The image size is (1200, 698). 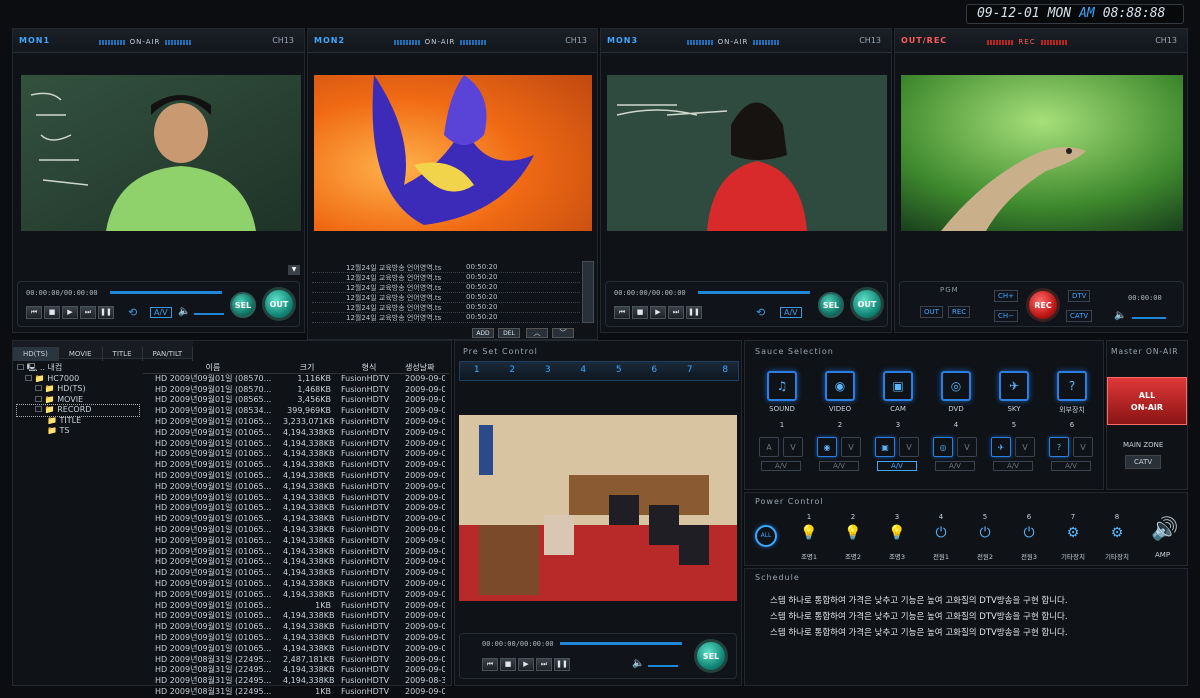 What do you see at coordinates (1149, 318) in the screenshot?
I see `outrec-volume-slider` at bounding box center [1149, 318].